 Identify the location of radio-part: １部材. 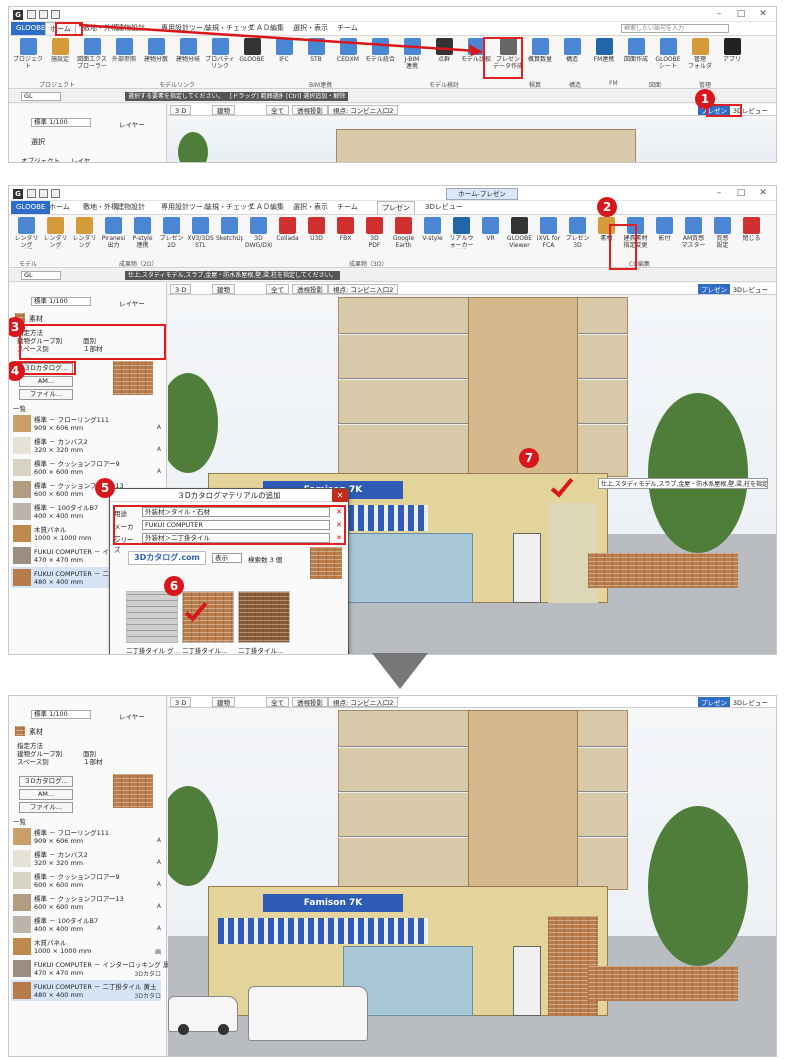
(93, 761).